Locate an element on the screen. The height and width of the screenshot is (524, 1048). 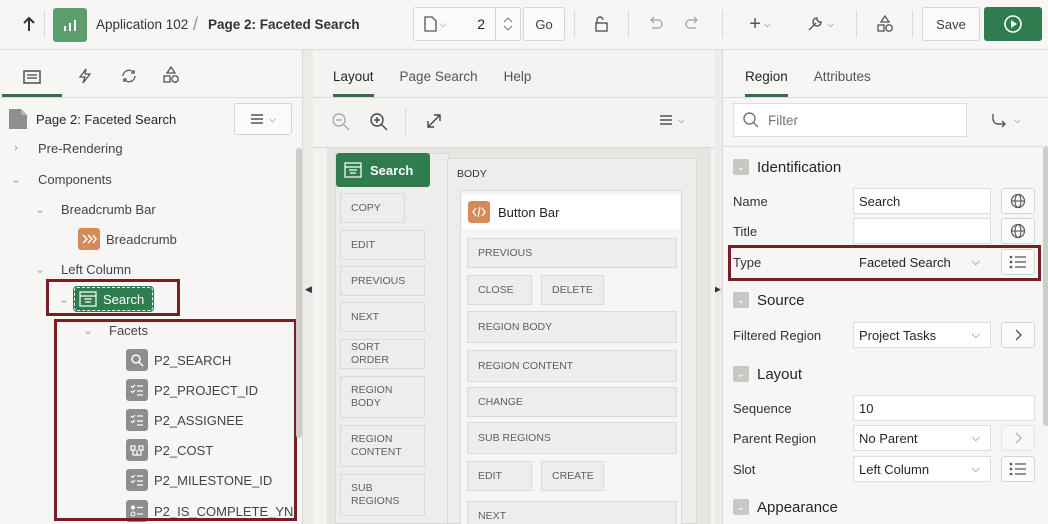
chevron-right-icon: › is located at coordinates (16, 148).